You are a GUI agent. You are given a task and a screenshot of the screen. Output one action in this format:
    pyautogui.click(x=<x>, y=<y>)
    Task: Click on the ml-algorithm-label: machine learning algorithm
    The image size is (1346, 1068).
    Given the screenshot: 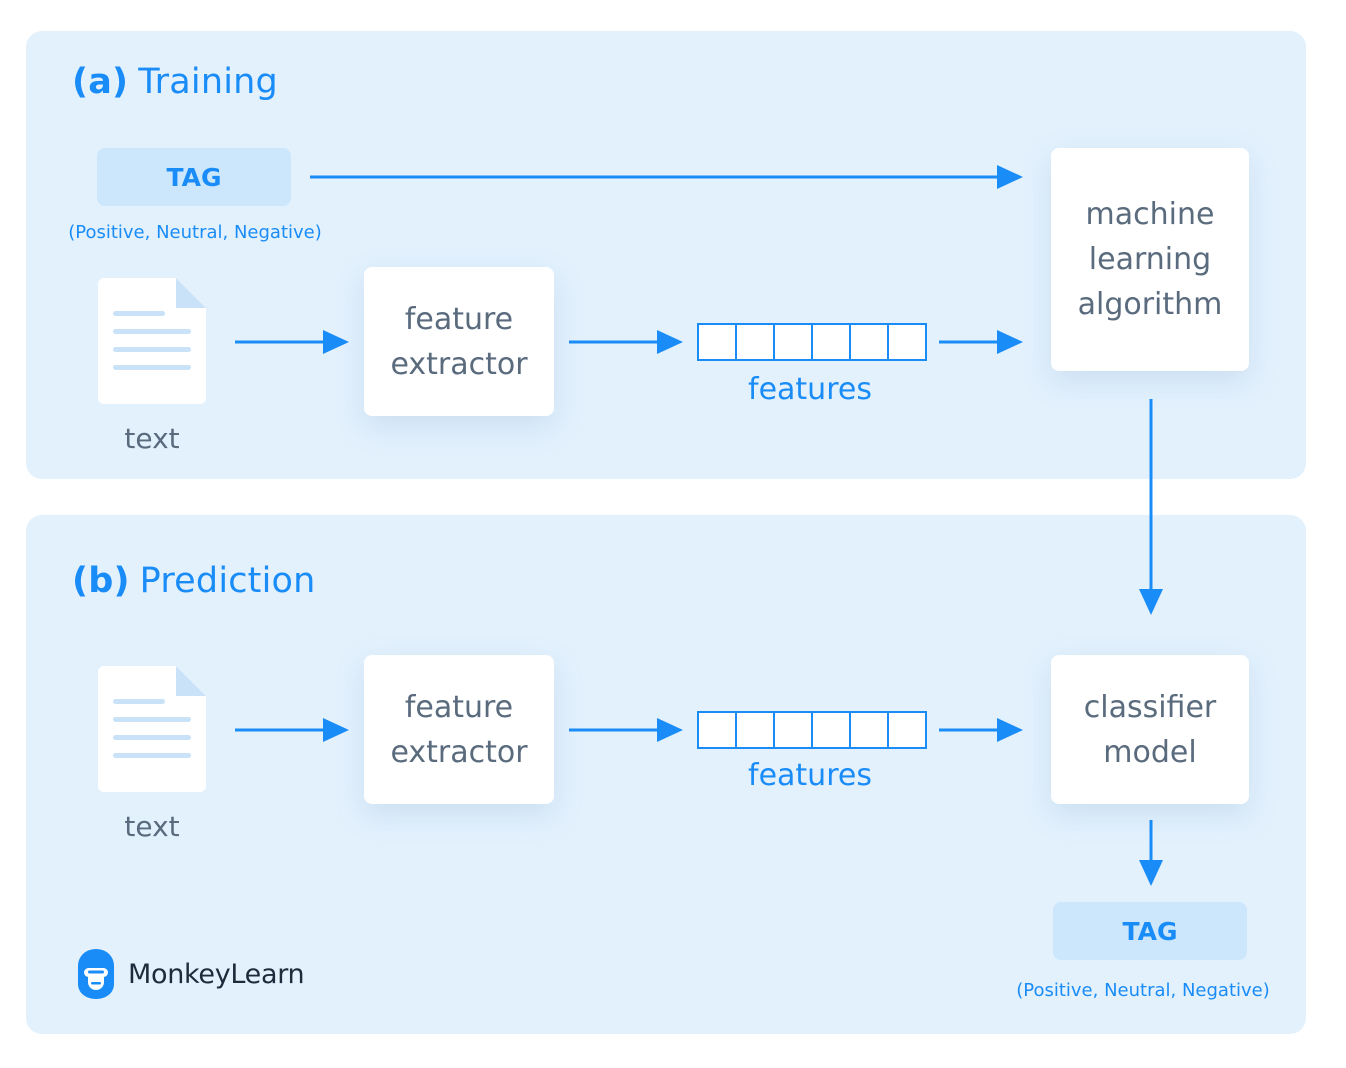 What is the action you would take?
    pyautogui.click(x=1150, y=259)
    